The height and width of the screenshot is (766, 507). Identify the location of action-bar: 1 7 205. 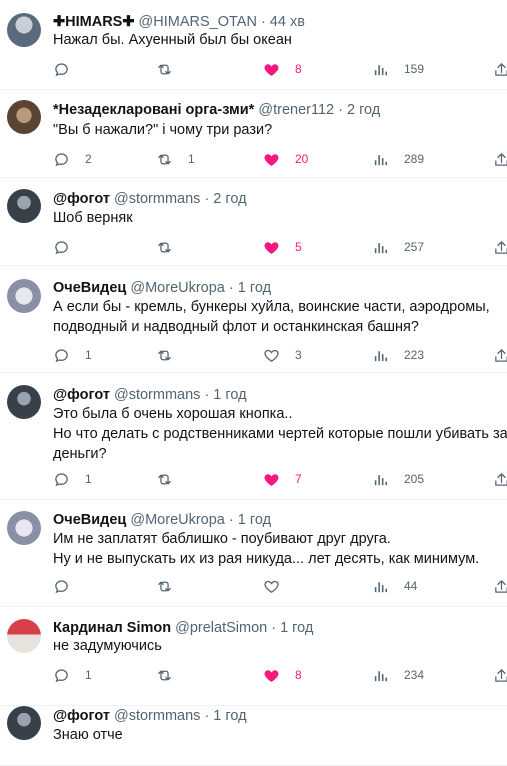
(280, 479).